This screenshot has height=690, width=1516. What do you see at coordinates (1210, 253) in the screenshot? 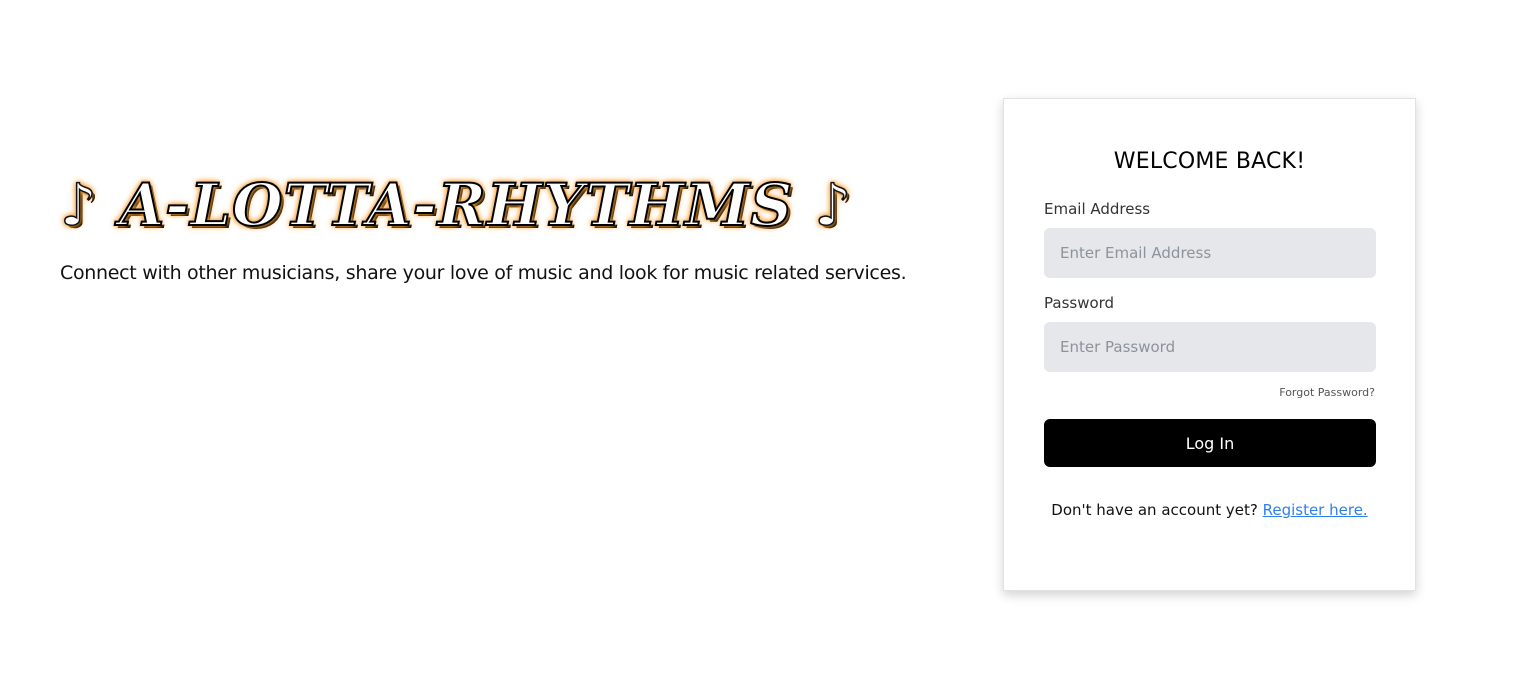
I see `email-field` at bounding box center [1210, 253].